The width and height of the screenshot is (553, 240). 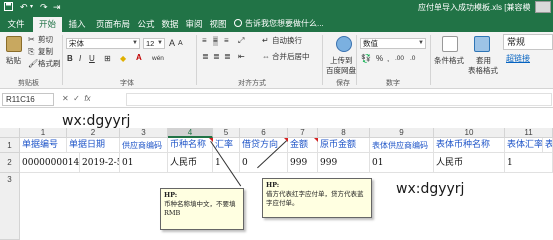 I want to click on cell: 表体币种名称, so click(x=469, y=145).